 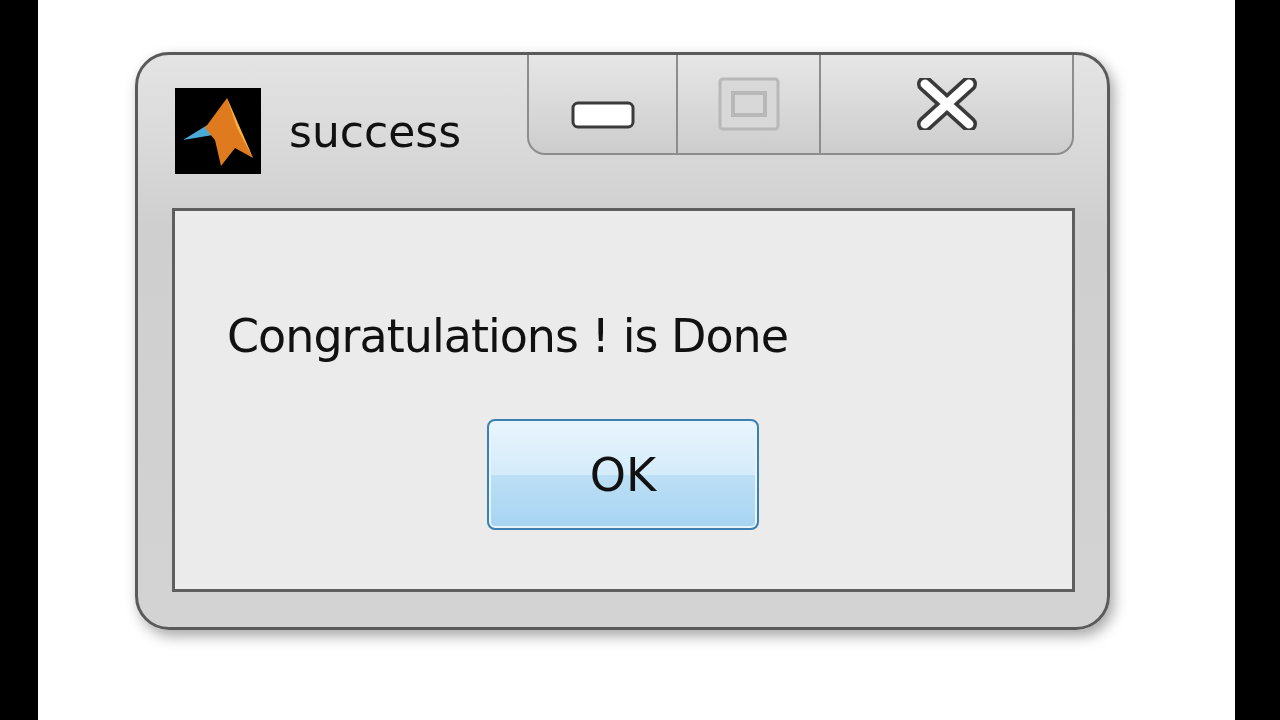 I want to click on ok-button: OK, so click(x=623, y=474).